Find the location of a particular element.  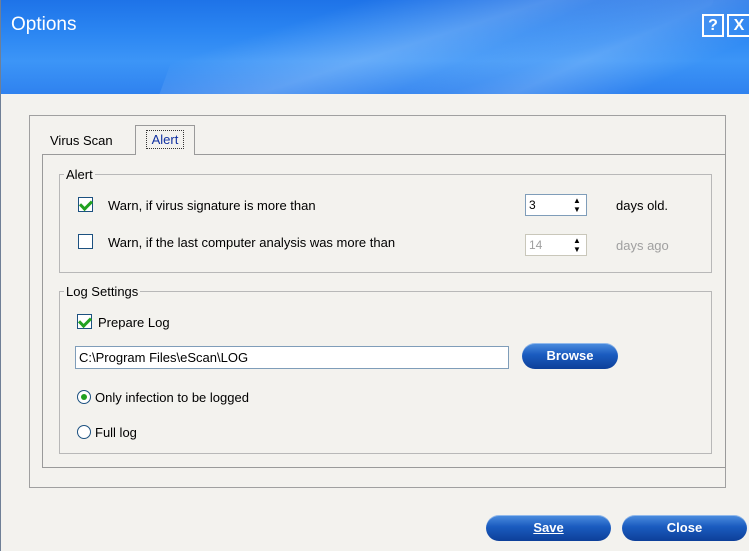

prepare-log-label: Prepare Log is located at coordinates (134, 322).